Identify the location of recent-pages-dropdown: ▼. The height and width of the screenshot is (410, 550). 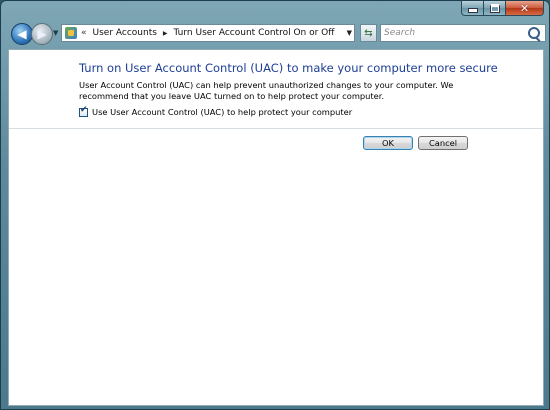
(55, 33).